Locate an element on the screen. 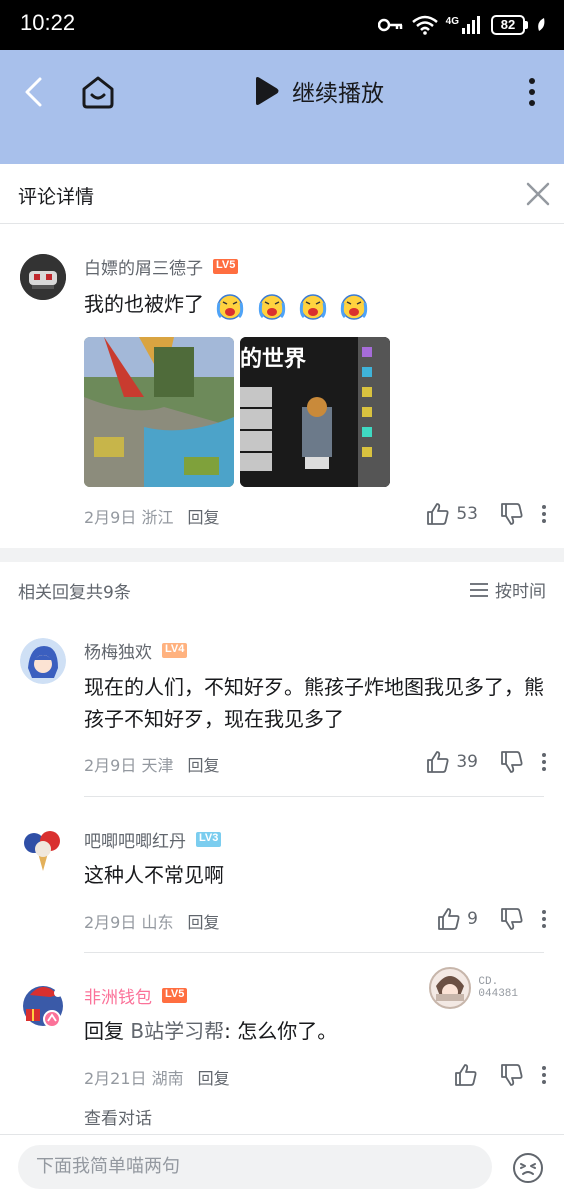  comment-author: 白嫖的屑三德子 LV5 is located at coordinates (161, 266).